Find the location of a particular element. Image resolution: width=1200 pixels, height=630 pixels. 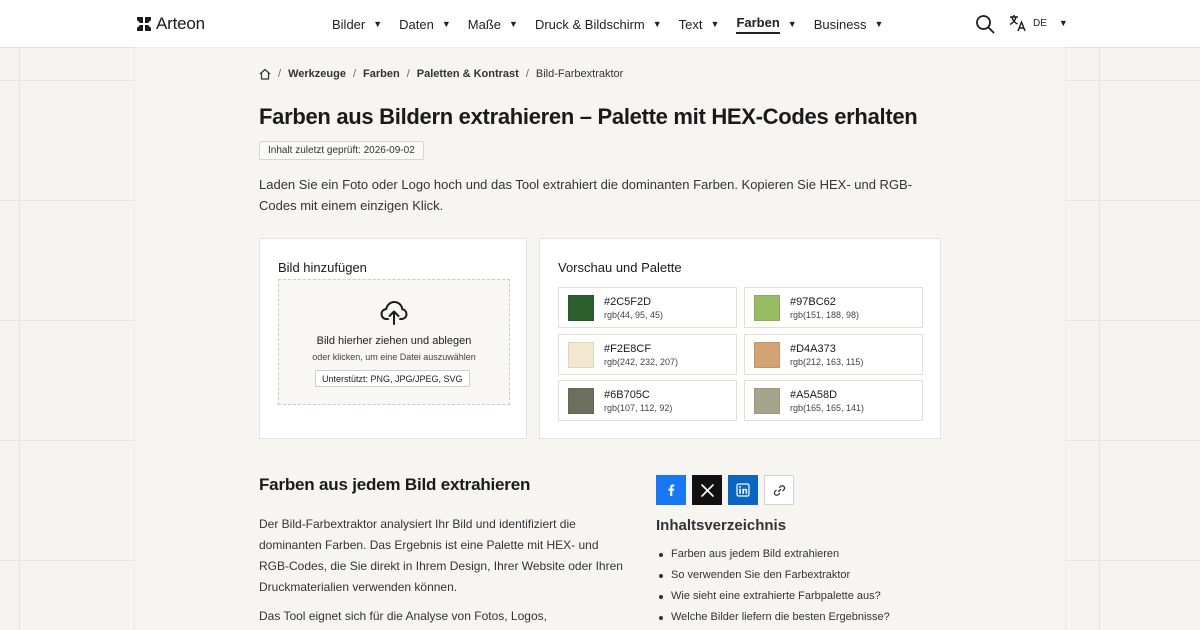

share-x-button is located at coordinates (707, 490).